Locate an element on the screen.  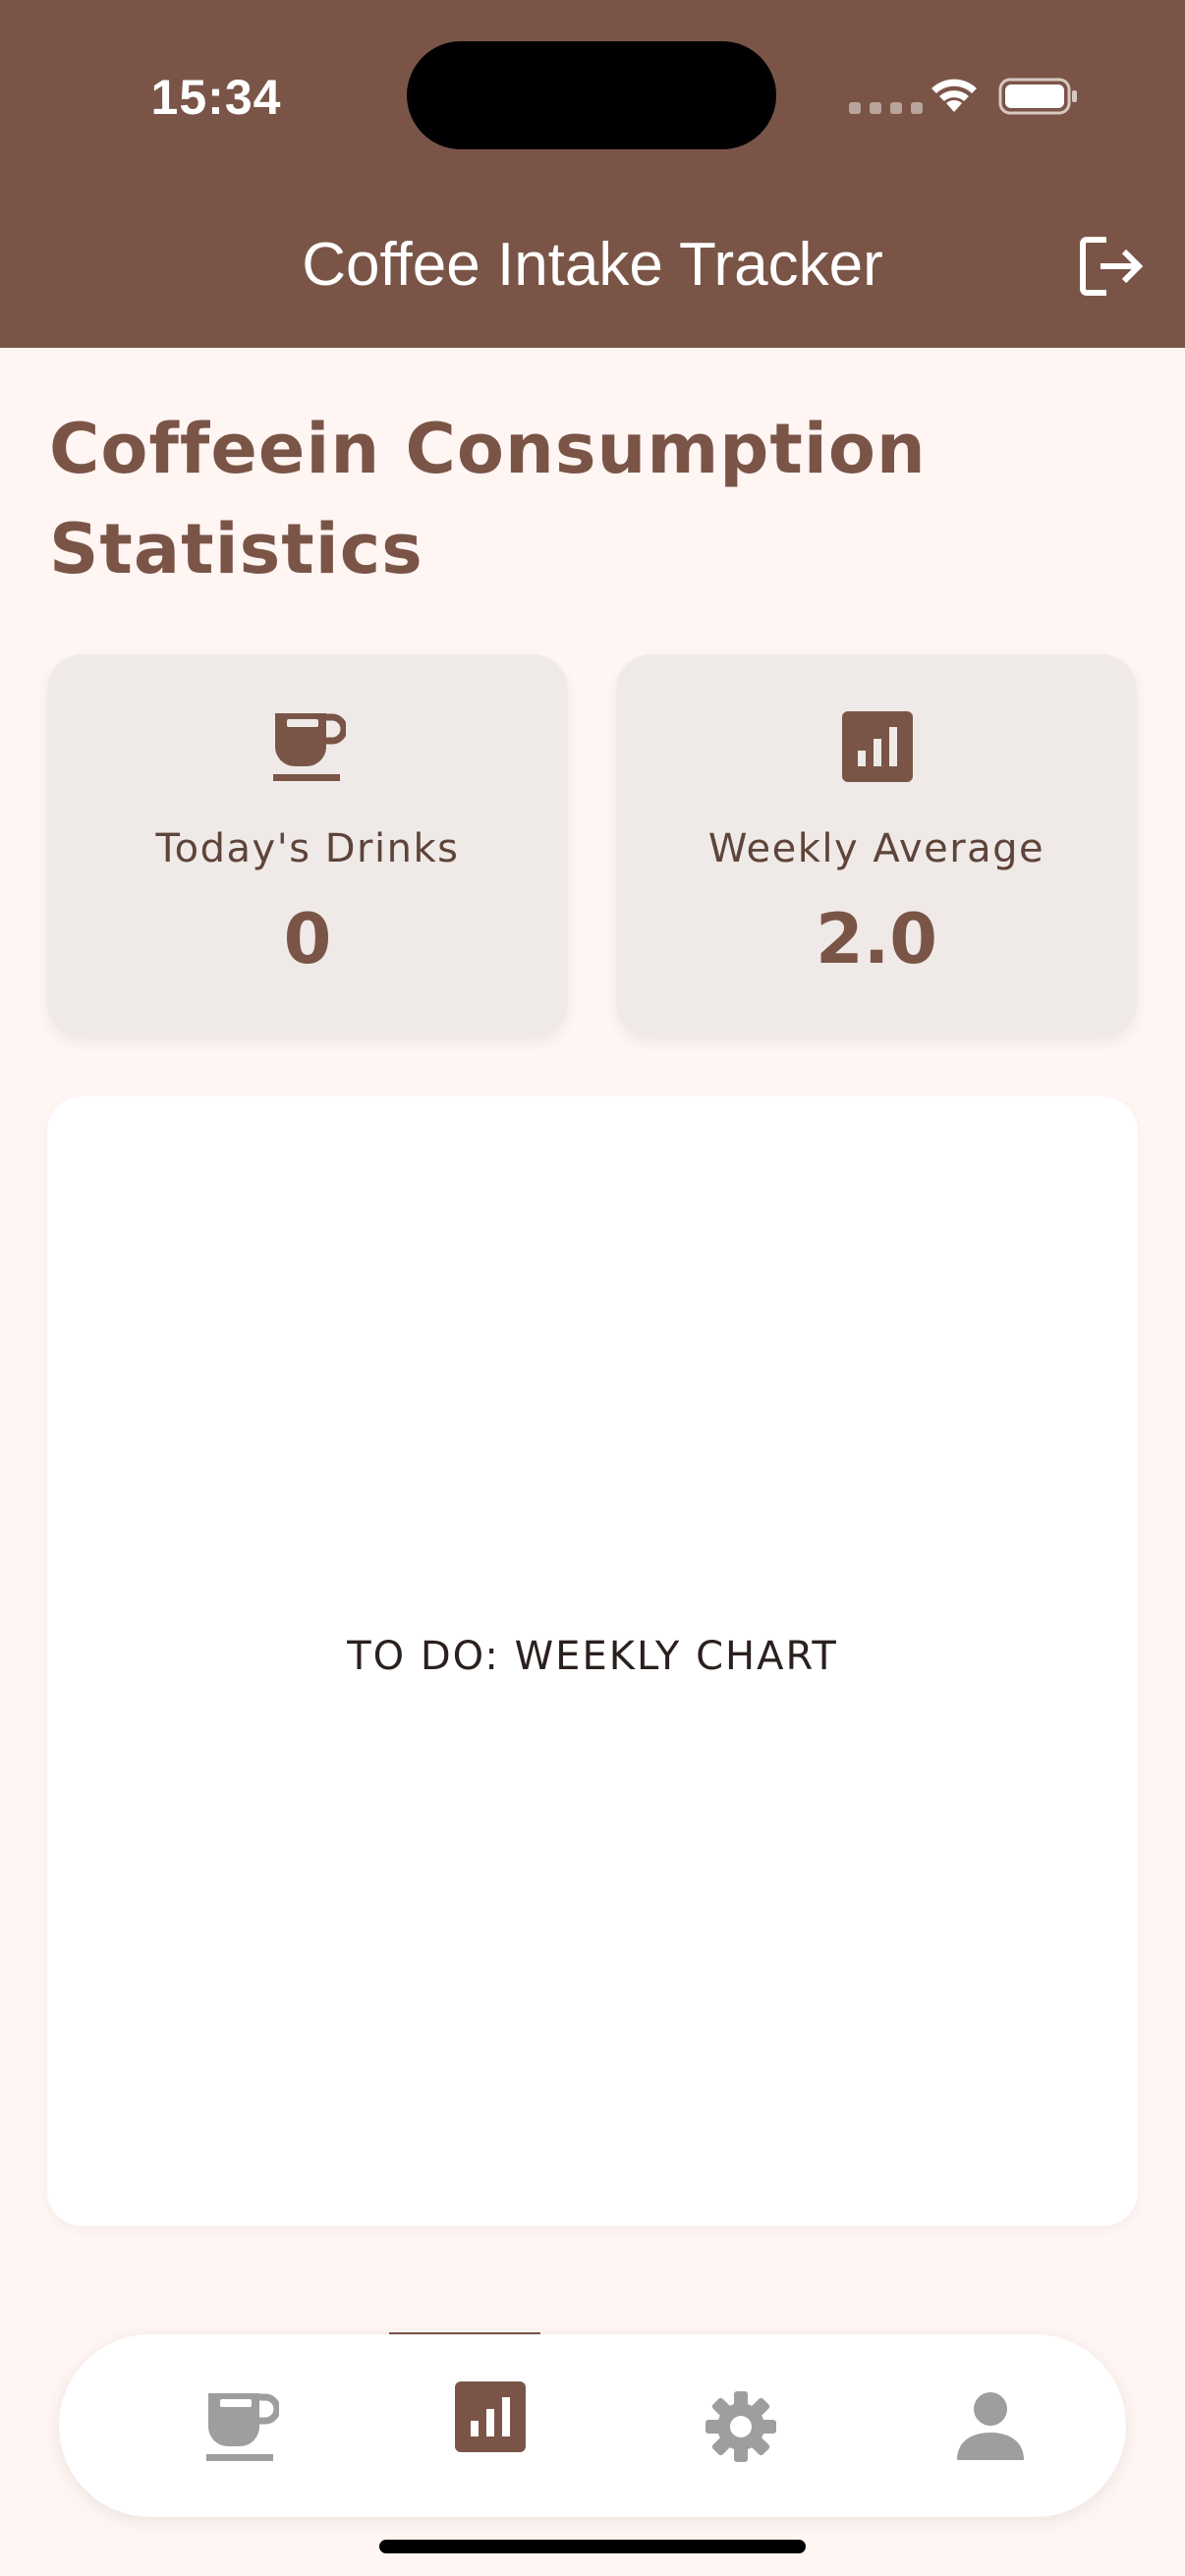
home-indicator is located at coordinates (592, 2546).